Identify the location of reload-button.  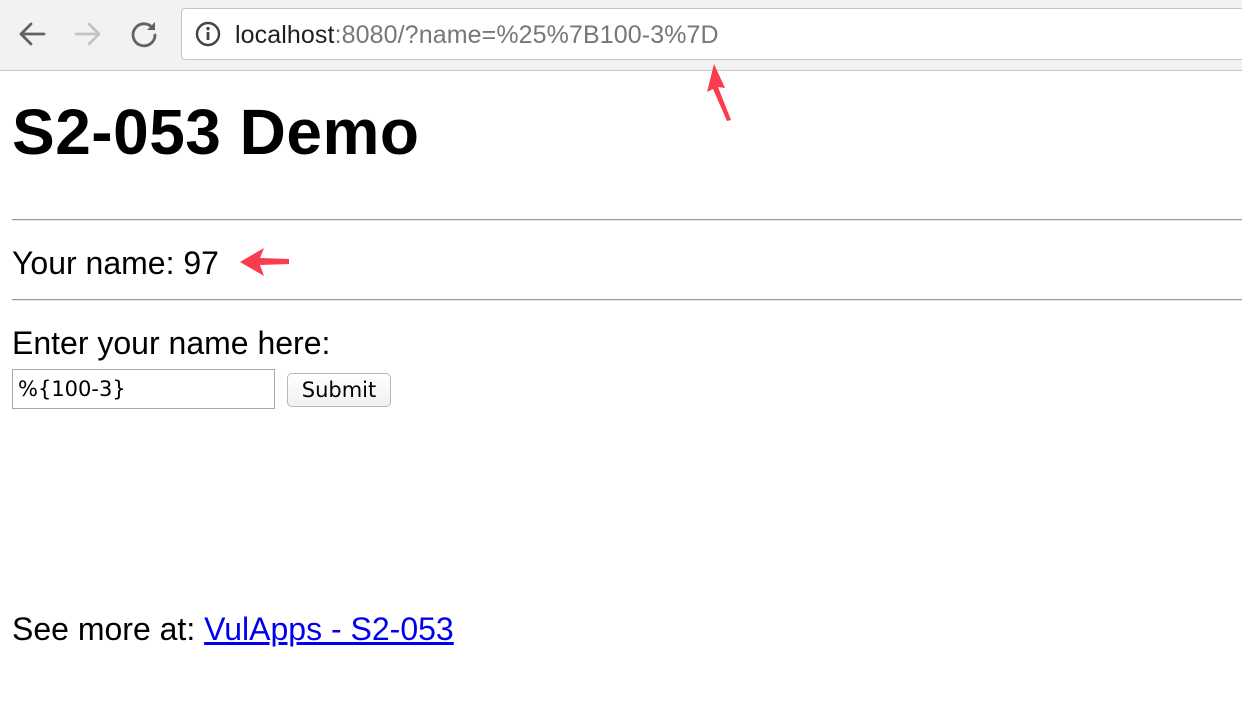
(144, 34).